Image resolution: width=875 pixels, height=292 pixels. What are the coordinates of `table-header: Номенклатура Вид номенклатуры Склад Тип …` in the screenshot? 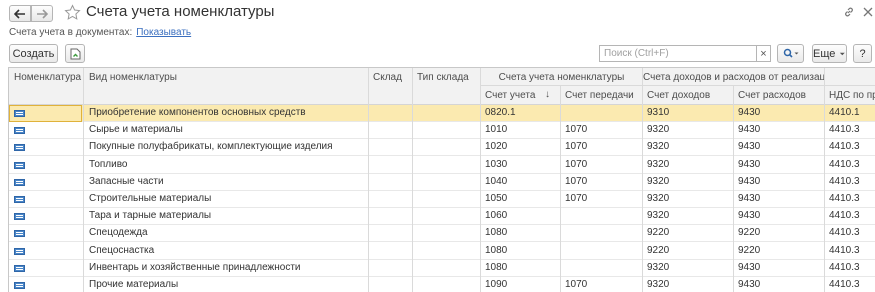 It's located at (442, 86).